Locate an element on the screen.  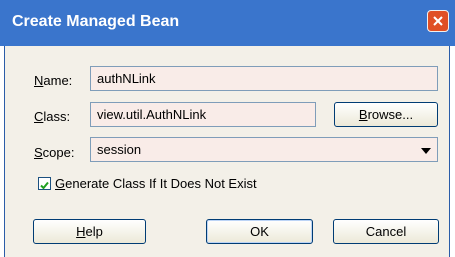
class-field: view.util.AuthNLink is located at coordinates (203, 114).